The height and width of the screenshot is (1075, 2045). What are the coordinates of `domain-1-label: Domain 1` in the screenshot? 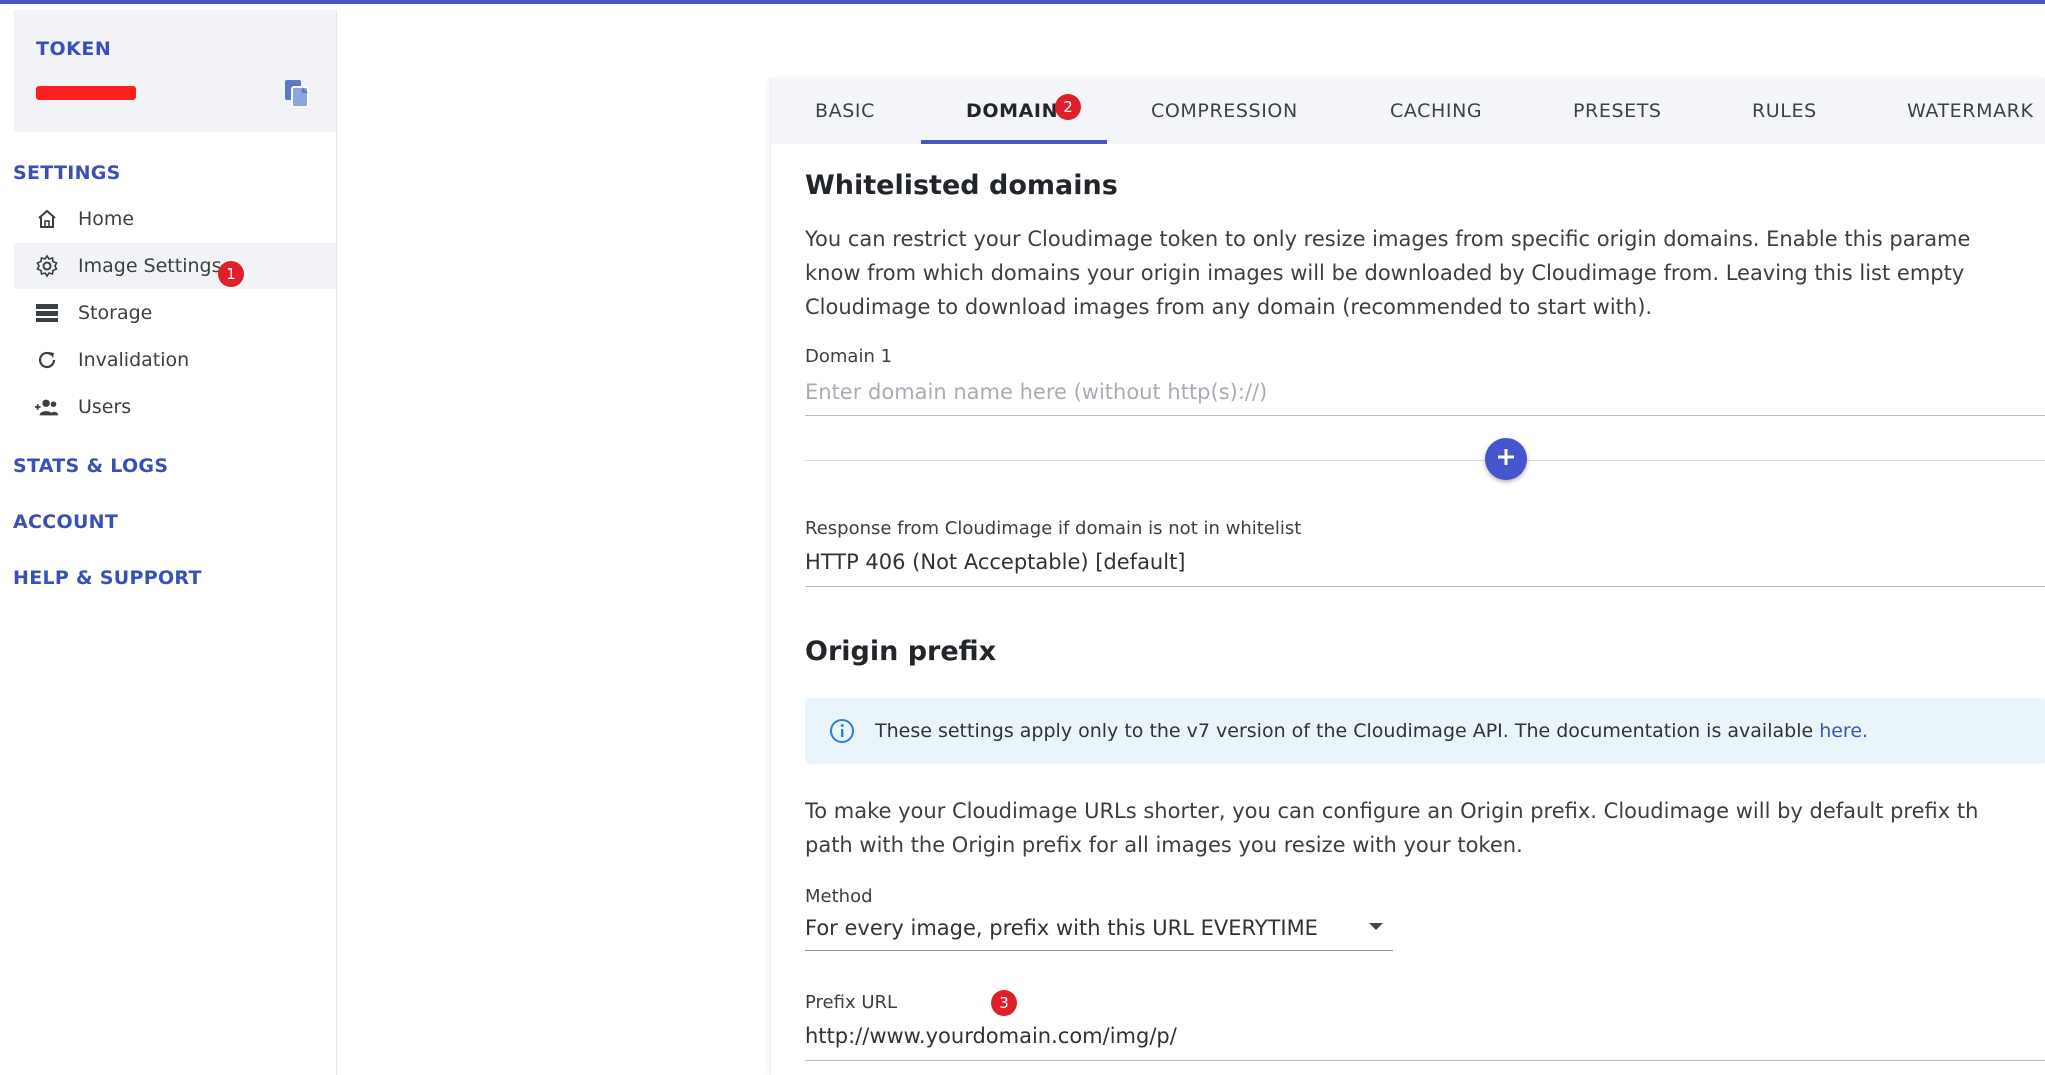 It's located at (849, 356).